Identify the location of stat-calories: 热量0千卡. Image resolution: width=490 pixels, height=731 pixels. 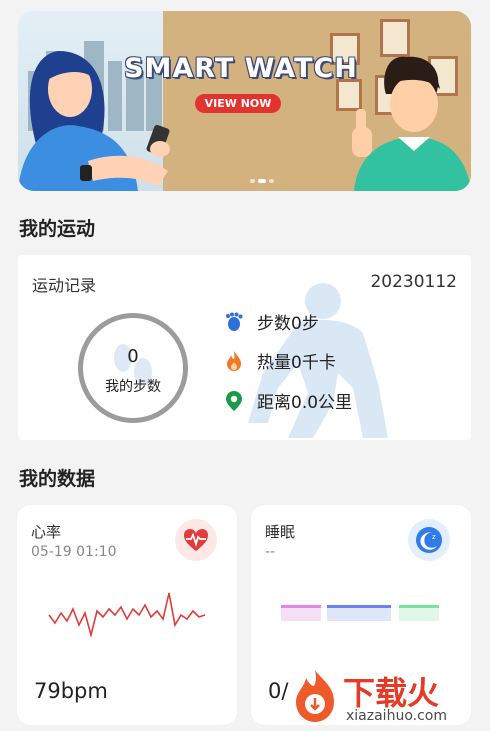
(279, 360).